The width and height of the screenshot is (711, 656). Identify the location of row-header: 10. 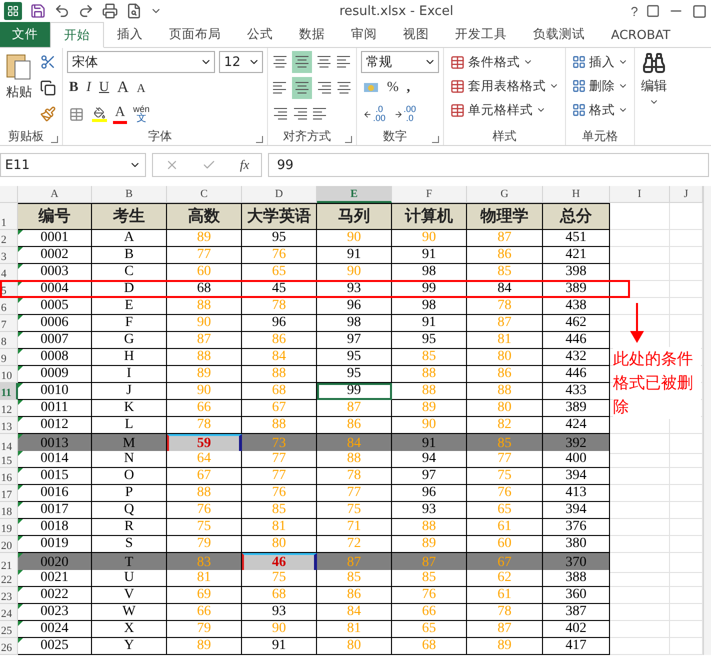
(9, 374).